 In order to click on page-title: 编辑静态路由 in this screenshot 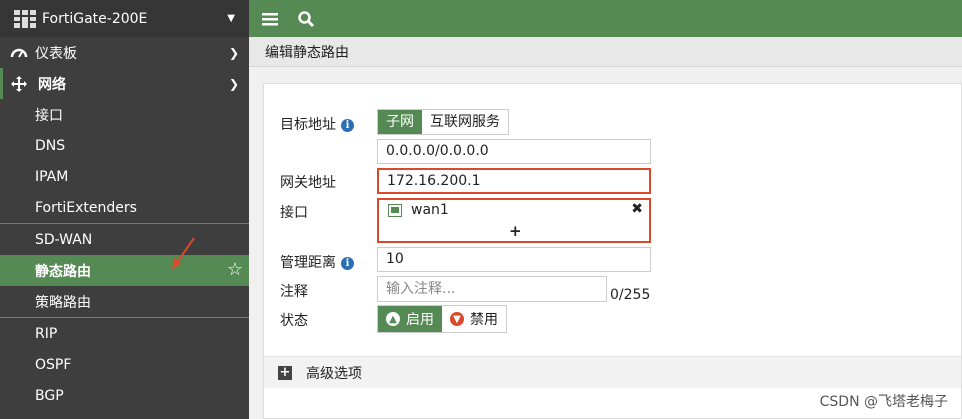, I will do `click(605, 52)`.